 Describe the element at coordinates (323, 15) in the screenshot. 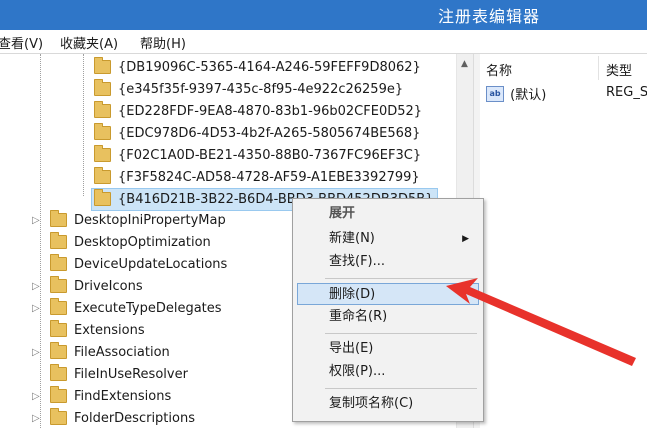

I see `title-bar: 注册表编辑器` at that location.